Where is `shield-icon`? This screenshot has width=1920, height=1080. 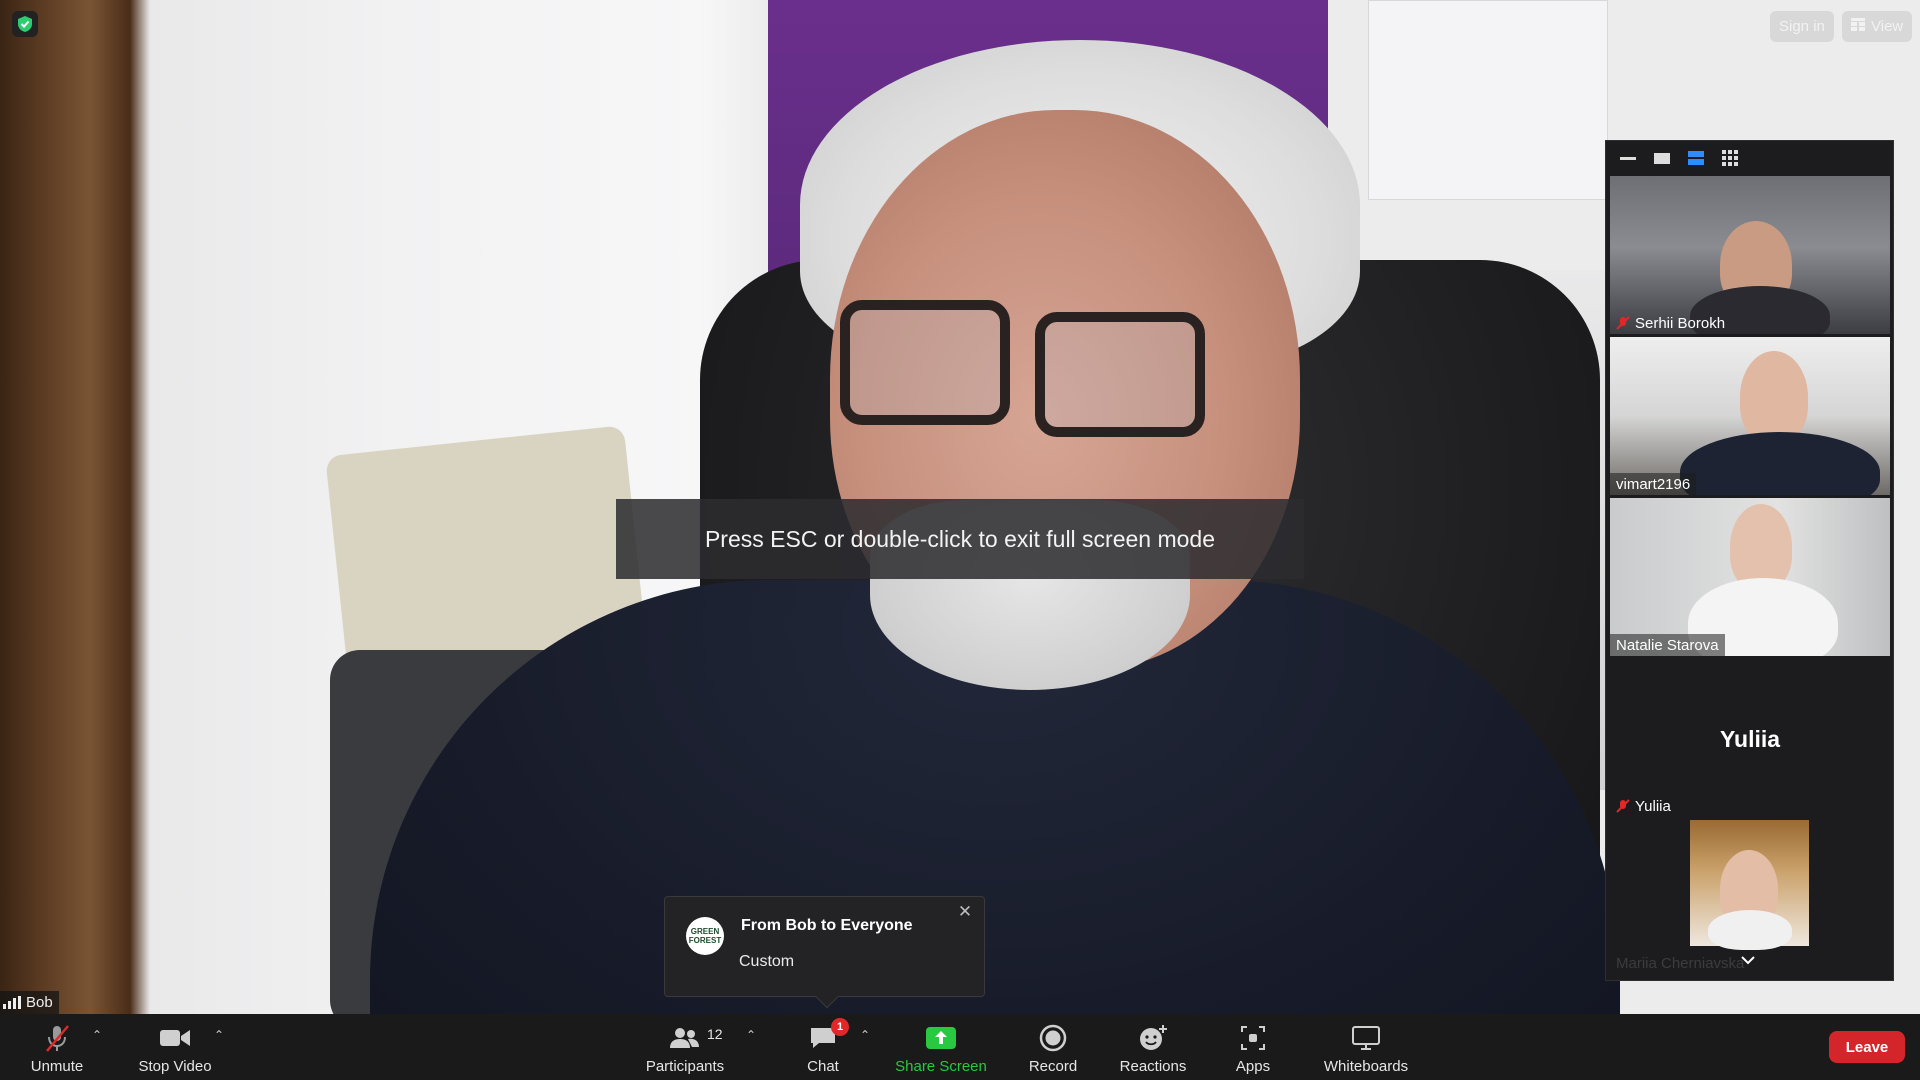
shield-icon is located at coordinates (25, 24).